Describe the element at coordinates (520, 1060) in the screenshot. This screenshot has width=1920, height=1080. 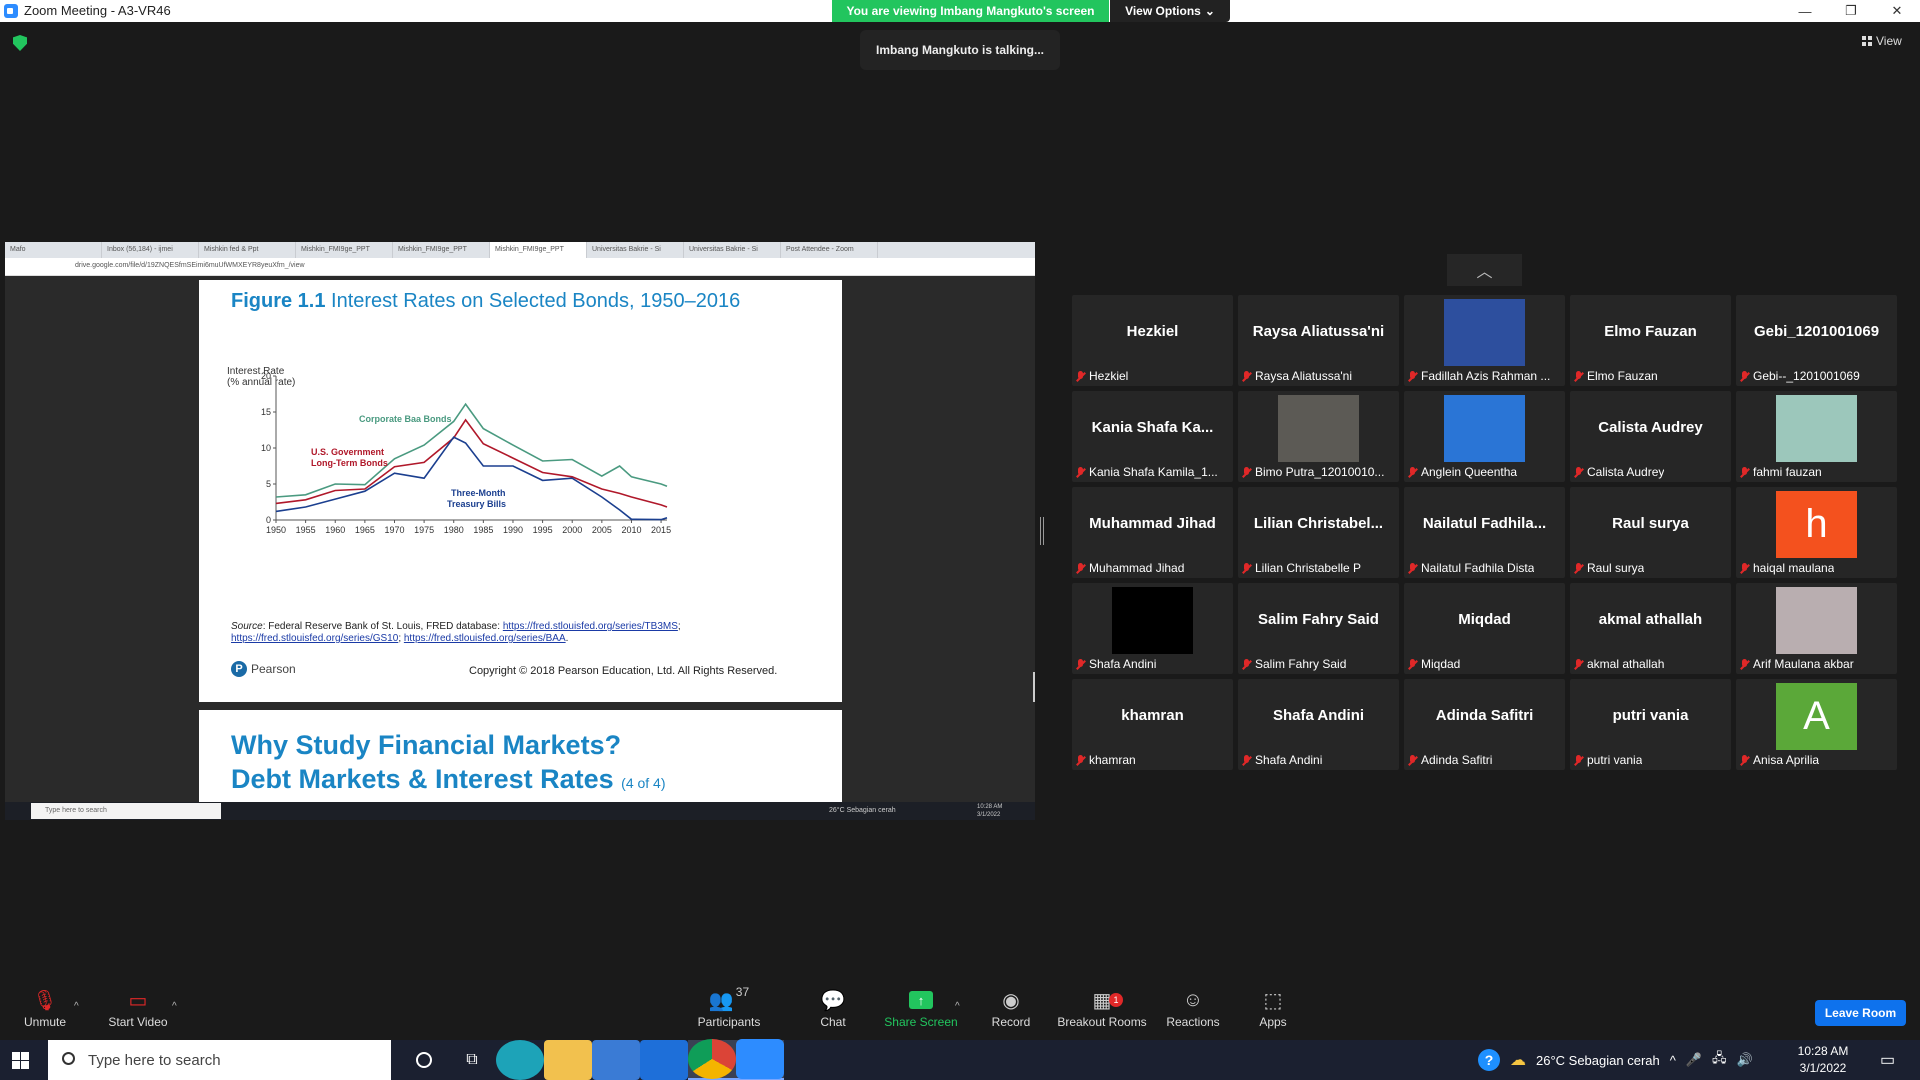
I see `edge-icon` at that location.